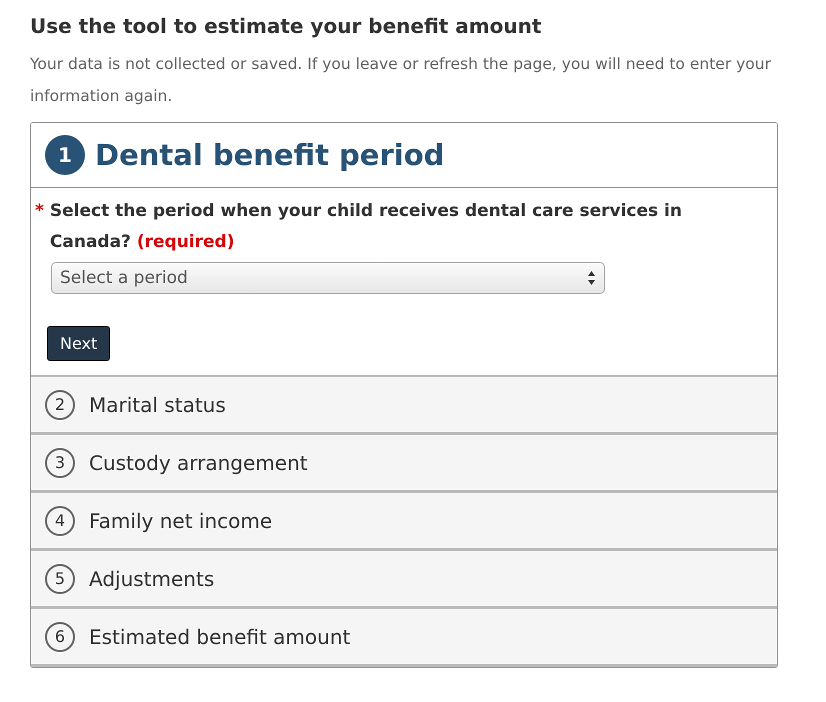 The height and width of the screenshot is (702, 826). Describe the element at coordinates (404, 638) in the screenshot. I see `step-row: 6 Estimated benefit amount` at that location.